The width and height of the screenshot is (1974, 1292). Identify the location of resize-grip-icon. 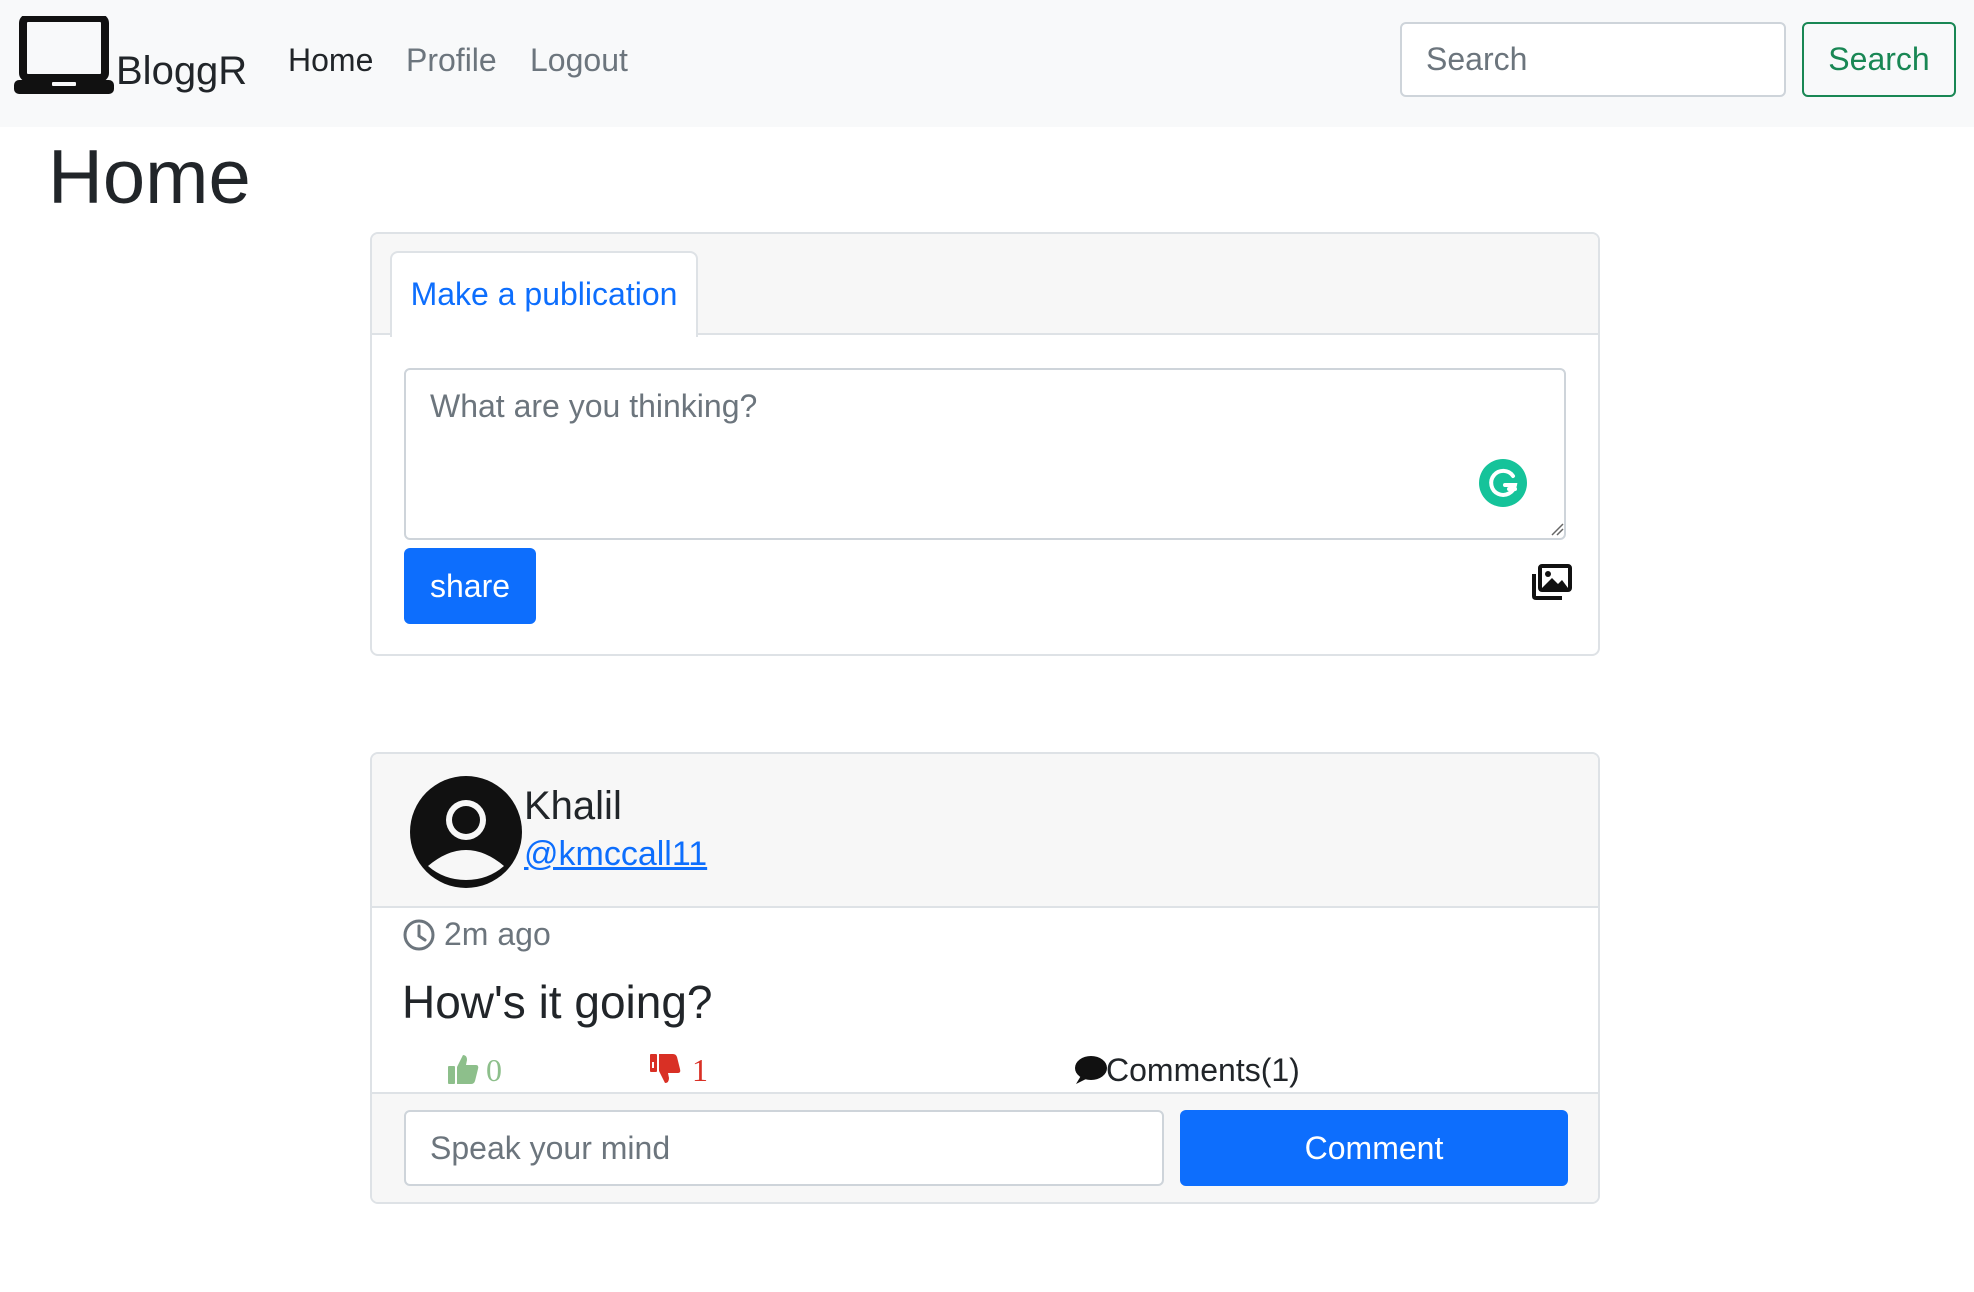
(1557, 529).